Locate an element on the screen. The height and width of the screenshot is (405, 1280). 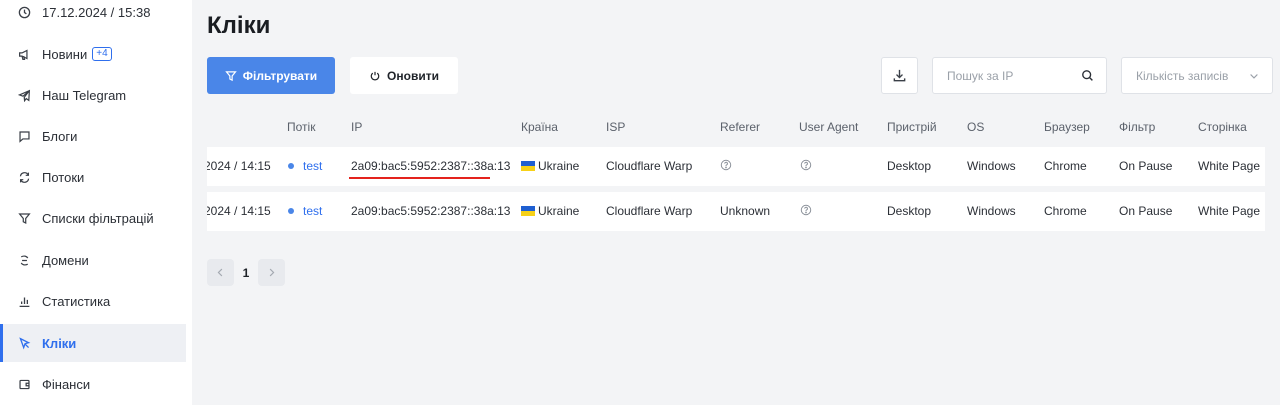
prev-page-button is located at coordinates (220, 272).